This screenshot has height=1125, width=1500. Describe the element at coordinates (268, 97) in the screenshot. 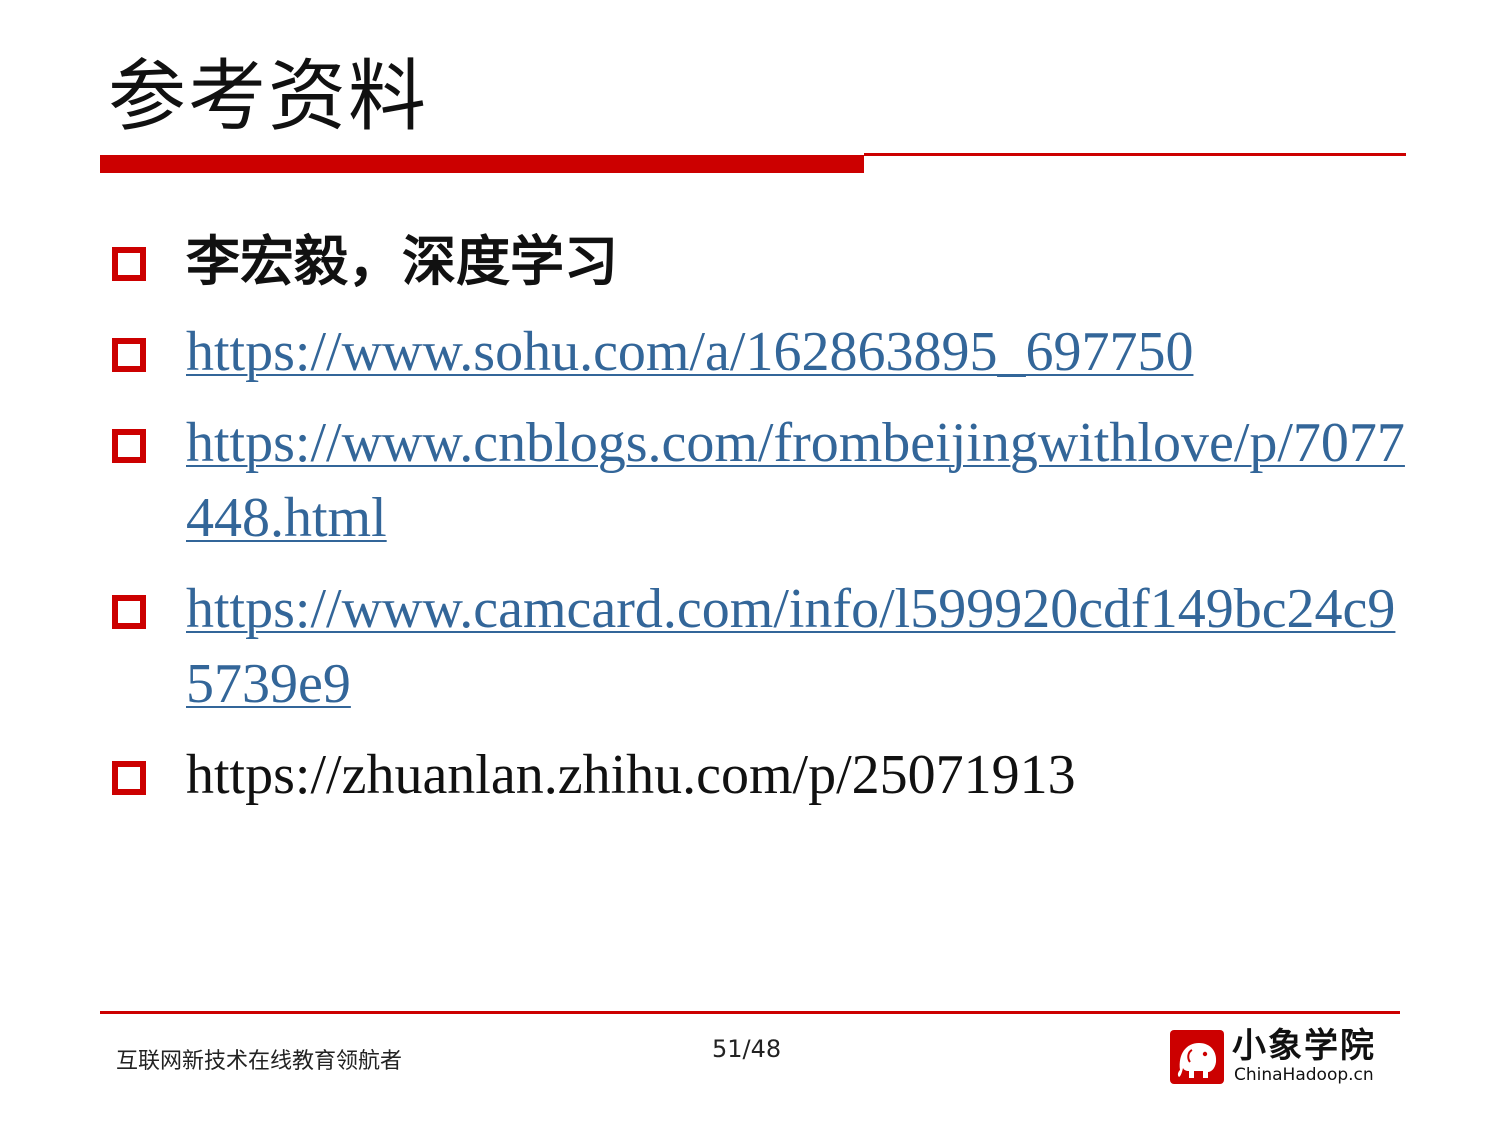

I see `slide-title: 参考资料` at that location.